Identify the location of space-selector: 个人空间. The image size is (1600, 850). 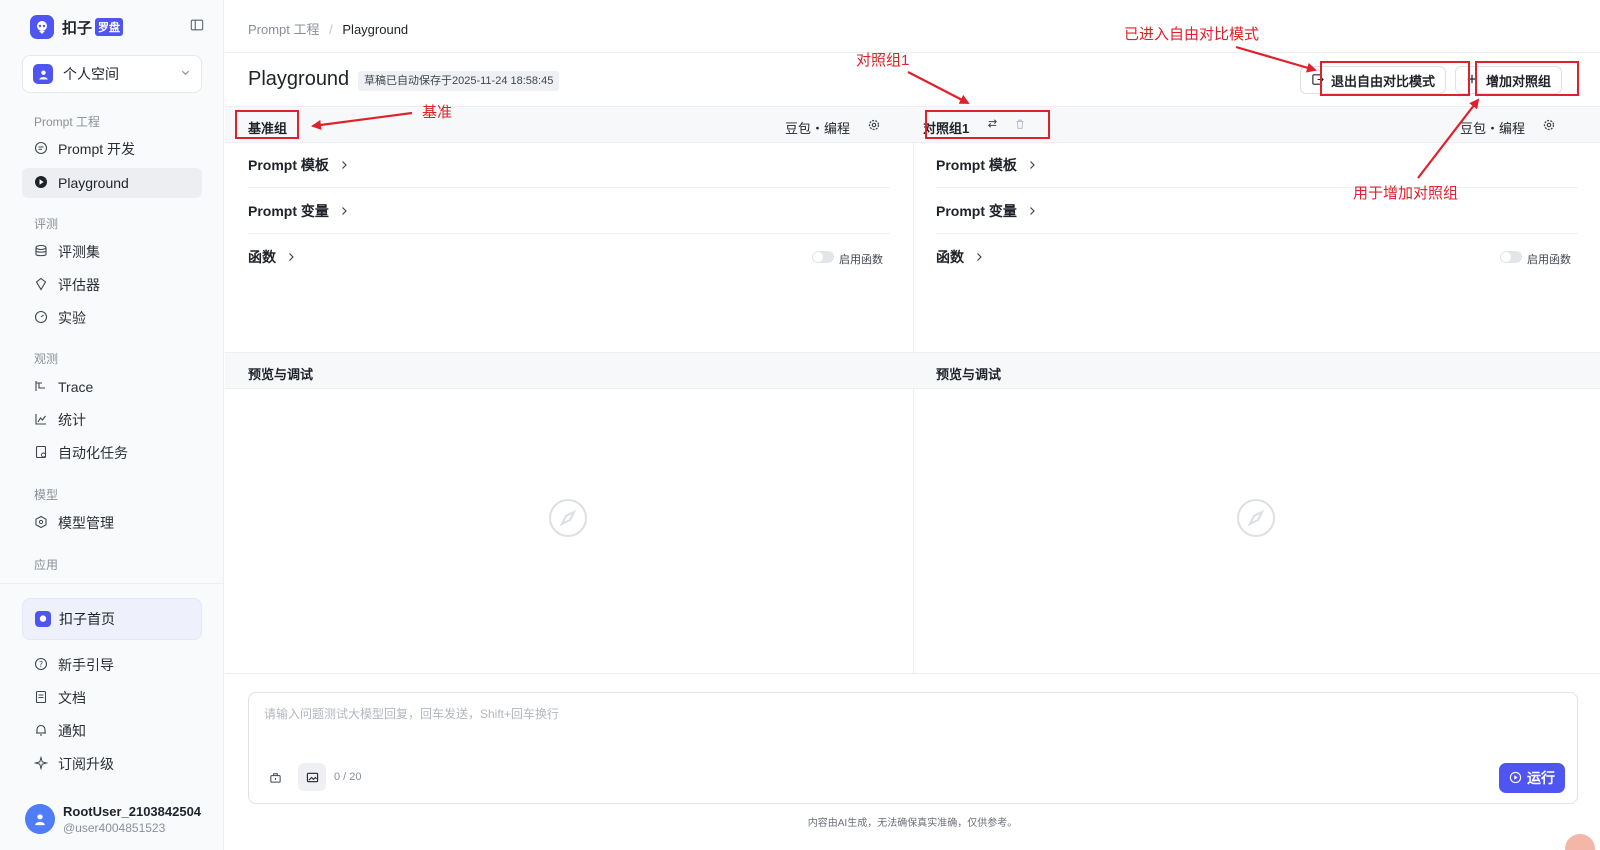
(112, 74).